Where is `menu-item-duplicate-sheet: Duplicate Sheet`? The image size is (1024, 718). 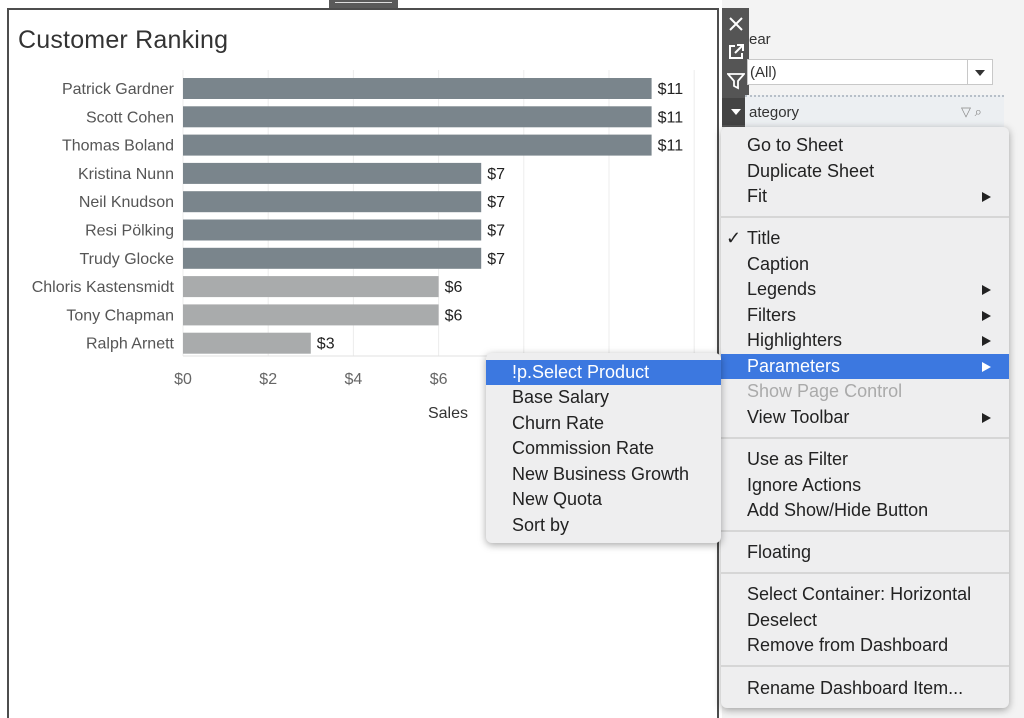
menu-item-duplicate-sheet: Duplicate Sheet is located at coordinates (865, 171).